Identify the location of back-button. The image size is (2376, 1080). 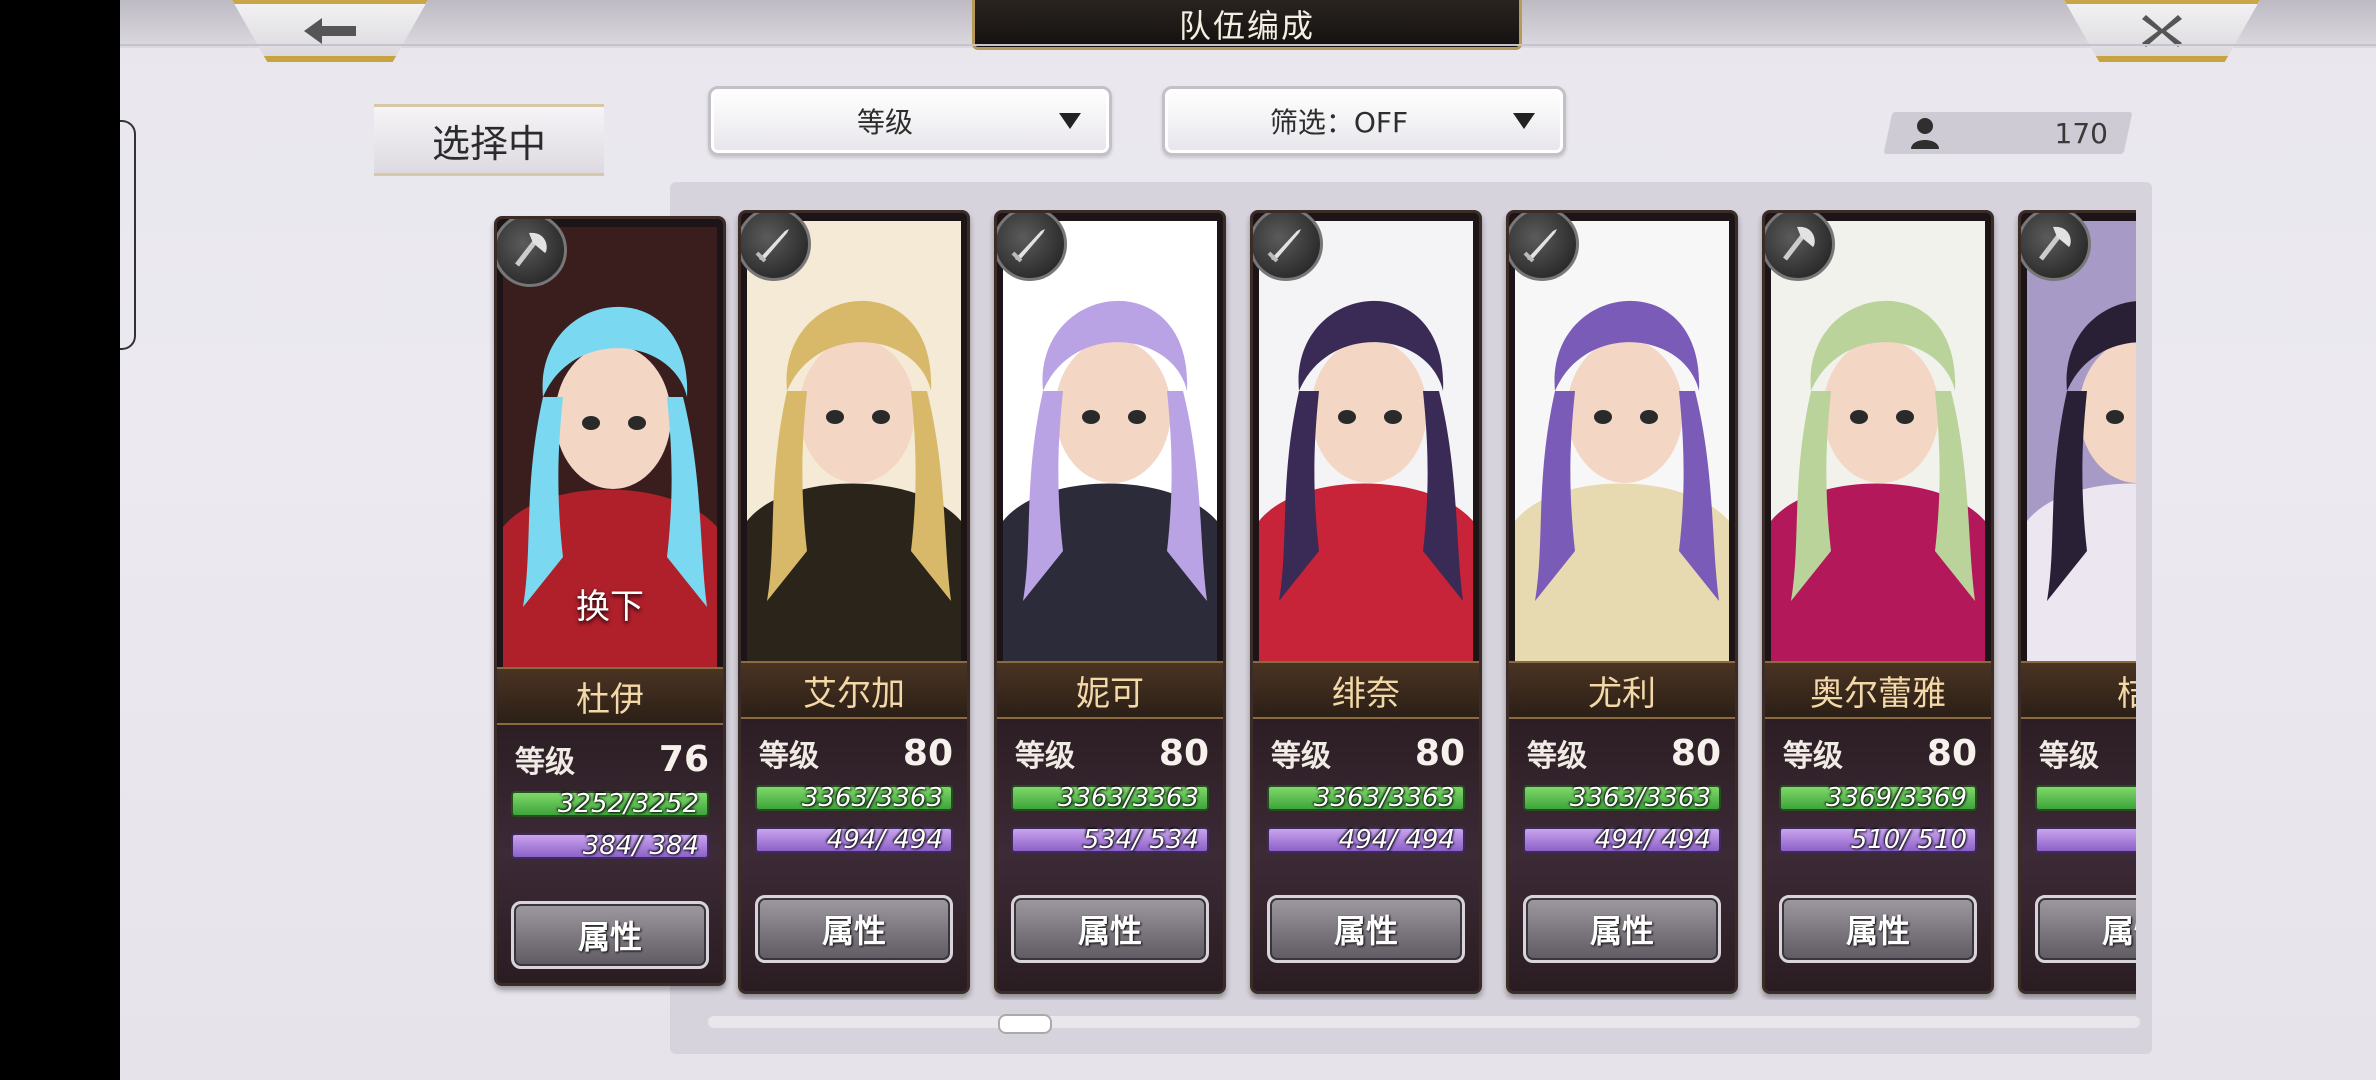
(330, 31).